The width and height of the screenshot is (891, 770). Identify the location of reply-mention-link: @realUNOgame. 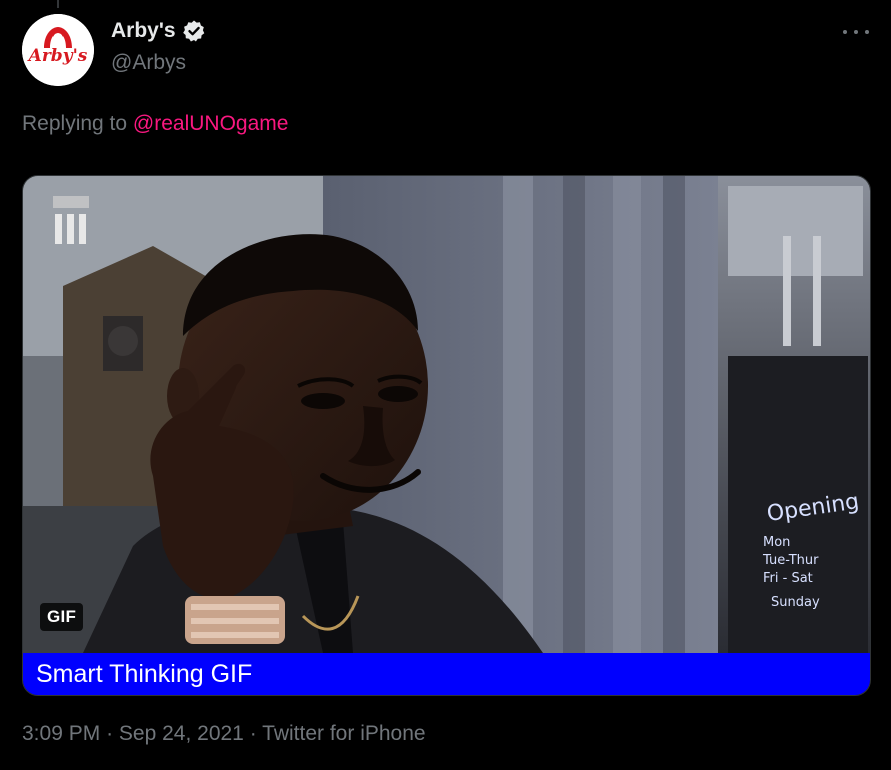
(211, 123).